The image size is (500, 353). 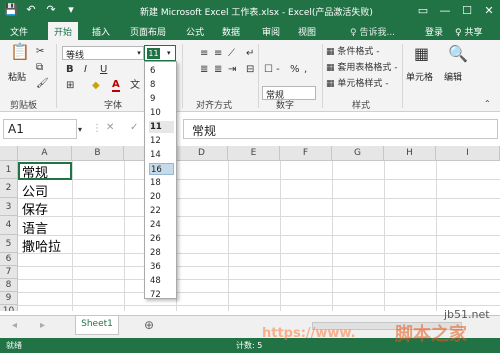 I want to click on sheet-next-icon: ▸, so click(x=42, y=326).